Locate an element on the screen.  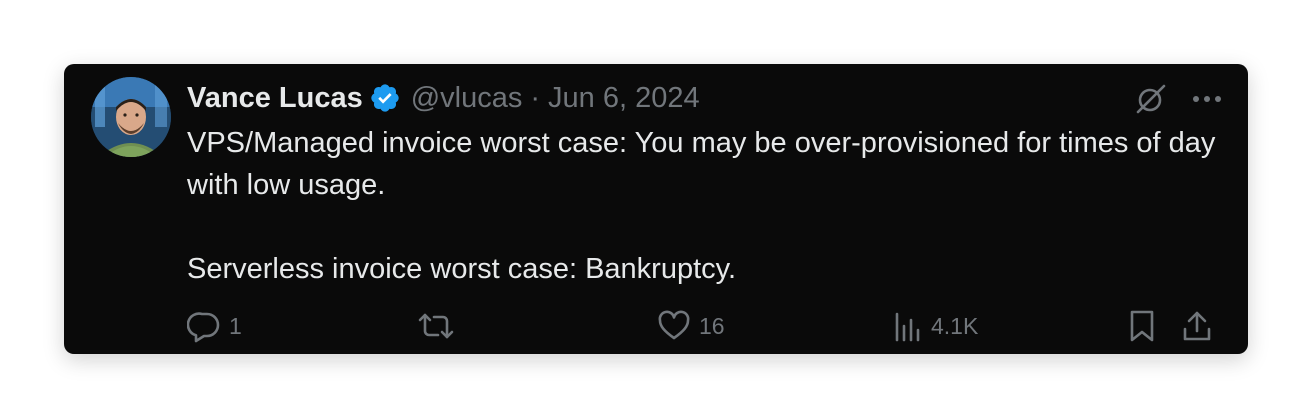
reply-button: 1 is located at coordinates (214, 326).